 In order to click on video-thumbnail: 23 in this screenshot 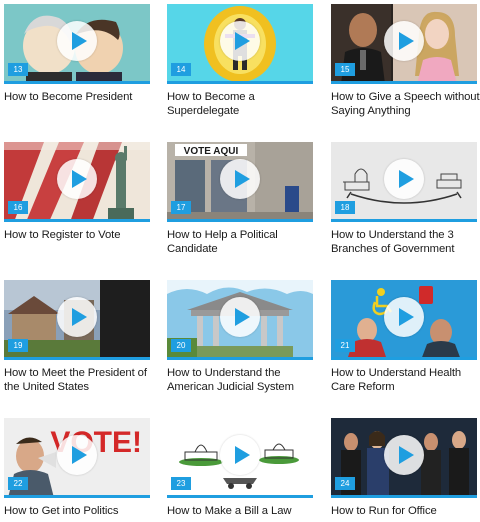, I will do `click(240, 458)`.